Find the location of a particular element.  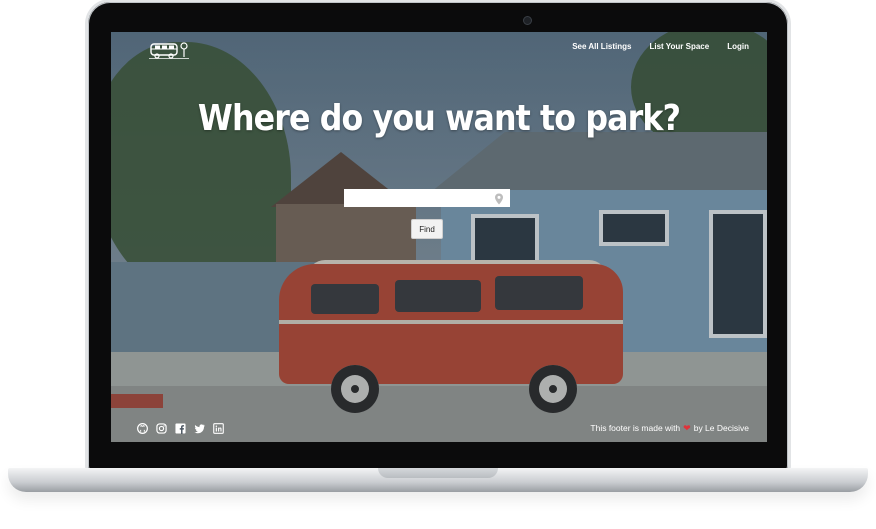

social-links is located at coordinates (180, 427).